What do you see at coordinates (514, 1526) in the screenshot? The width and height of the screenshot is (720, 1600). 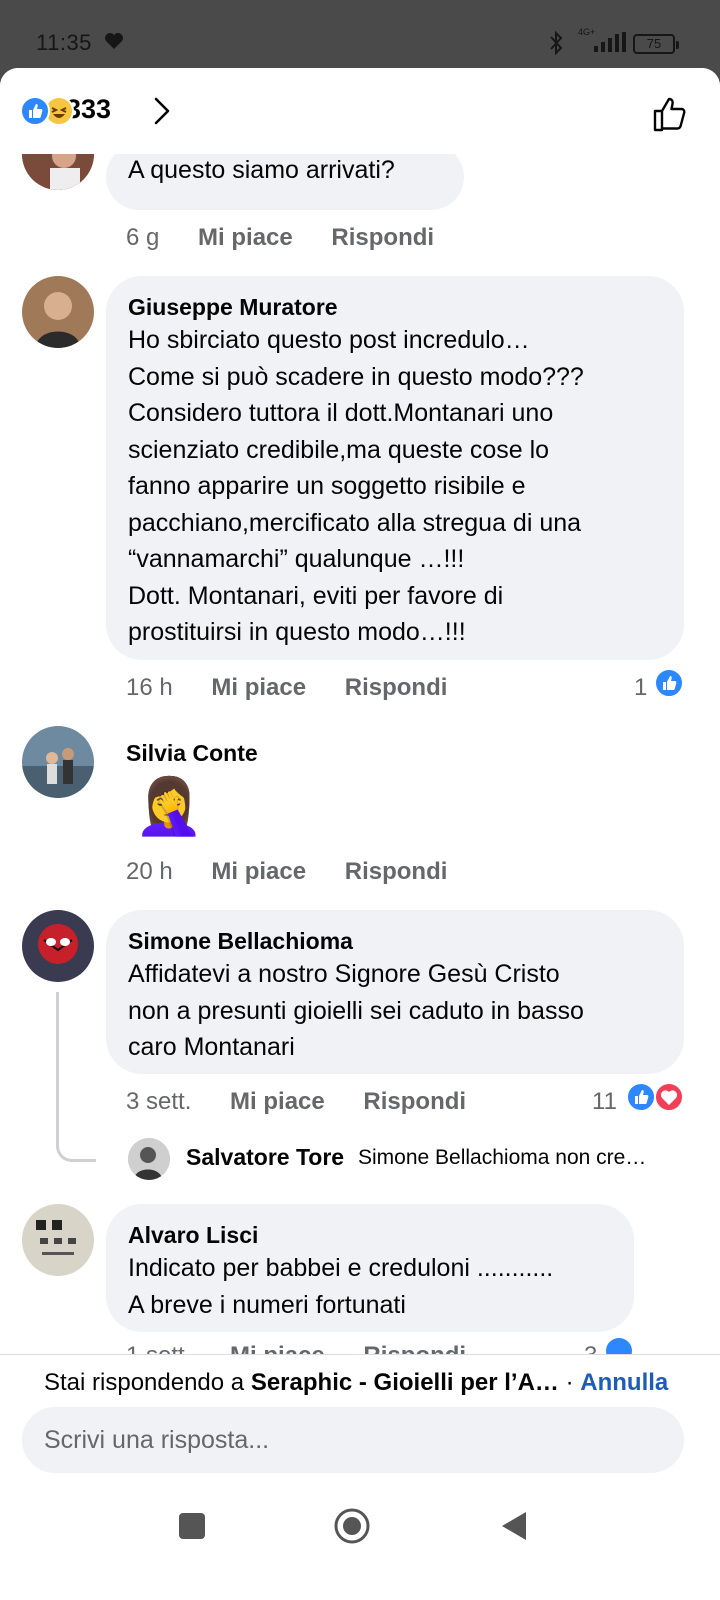 I see `back-icon` at bounding box center [514, 1526].